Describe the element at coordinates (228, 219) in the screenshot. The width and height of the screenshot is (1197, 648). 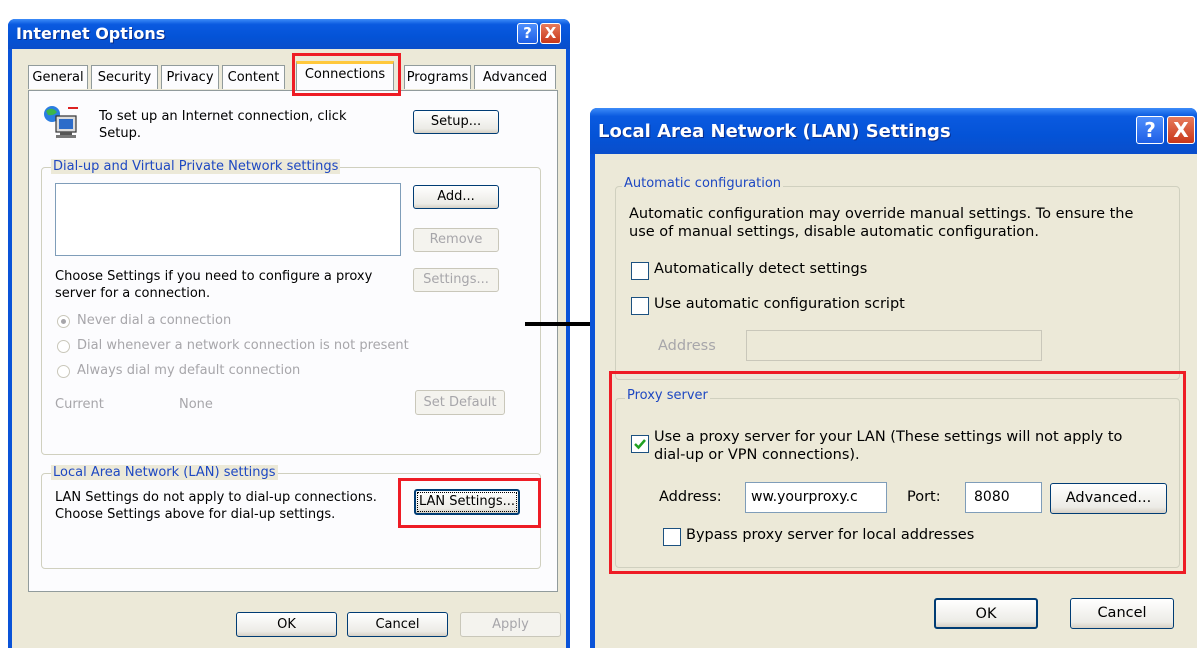
I see `connections-listbox` at that location.